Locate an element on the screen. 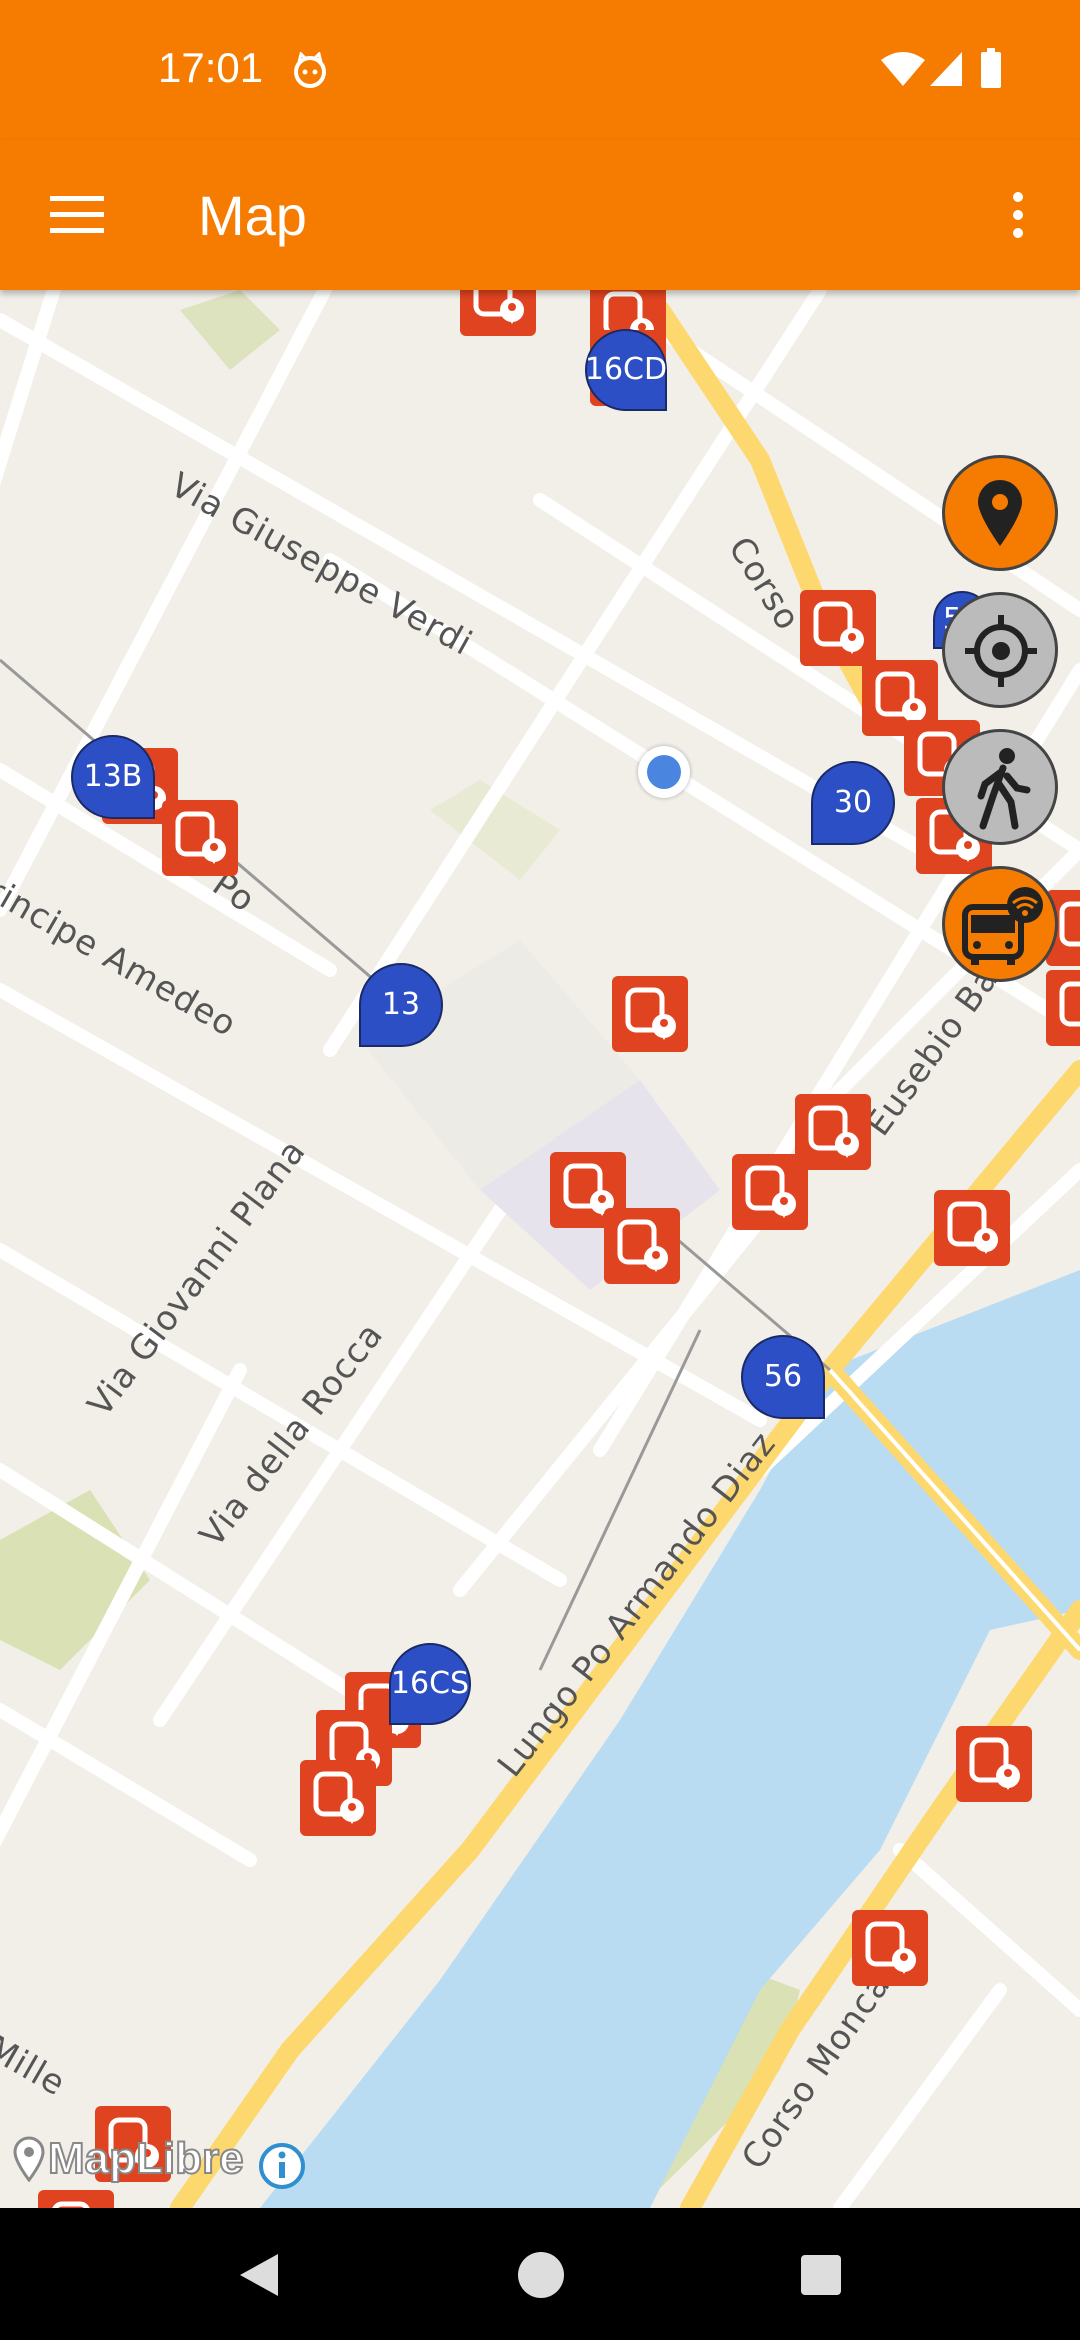 This screenshot has height=2340, width=1080. notification-cat-icon is located at coordinates (310, 70).